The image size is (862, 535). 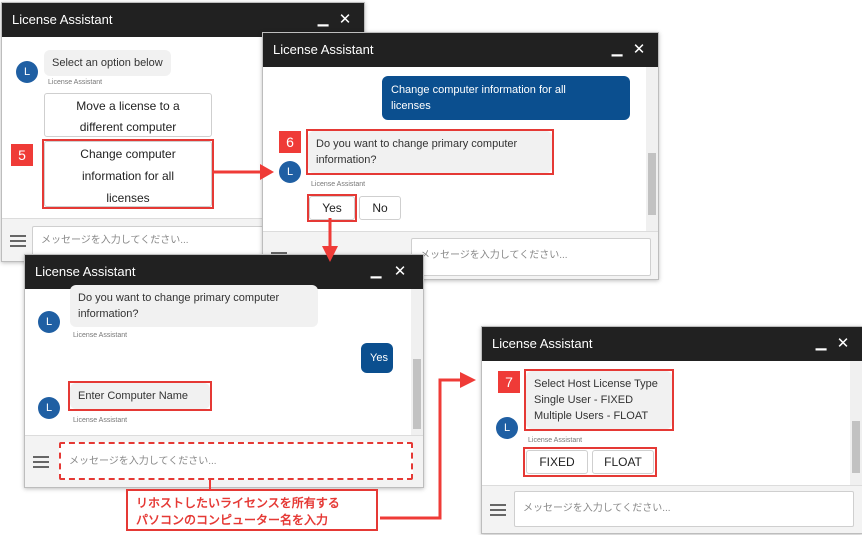 I want to click on step-badge: 6, so click(x=290, y=142).